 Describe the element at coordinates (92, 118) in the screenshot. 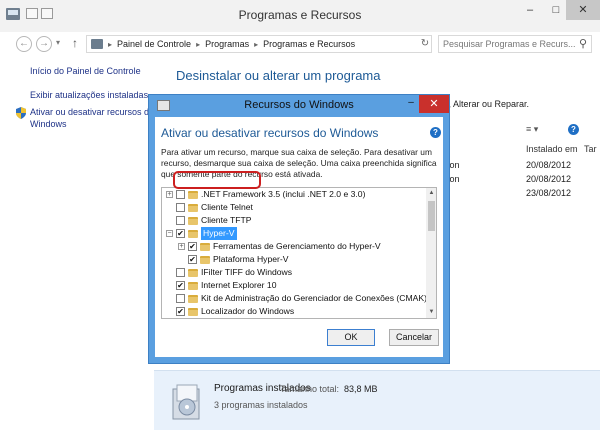

I see `turn-windows-features-link: Ativar ou desativar recursos do Windows` at that location.